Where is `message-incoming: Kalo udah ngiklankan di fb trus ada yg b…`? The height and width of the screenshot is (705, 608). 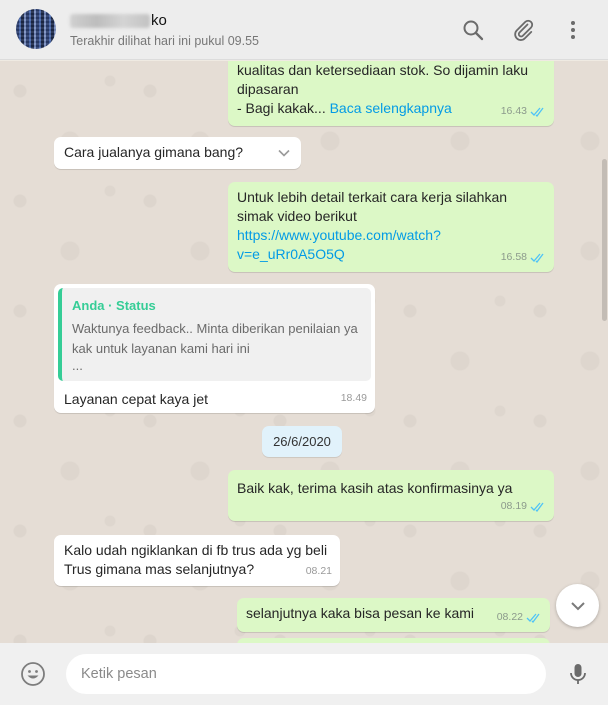 message-incoming: Kalo udah ngiklankan di fb trus ada yg b… is located at coordinates (197, 560).